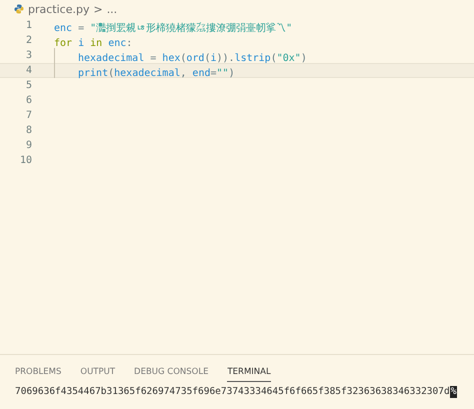 The image size is (474, 409). Describe the element at coordinates (28, 115) in the screenshot. I see `line-number: 7` at that location.